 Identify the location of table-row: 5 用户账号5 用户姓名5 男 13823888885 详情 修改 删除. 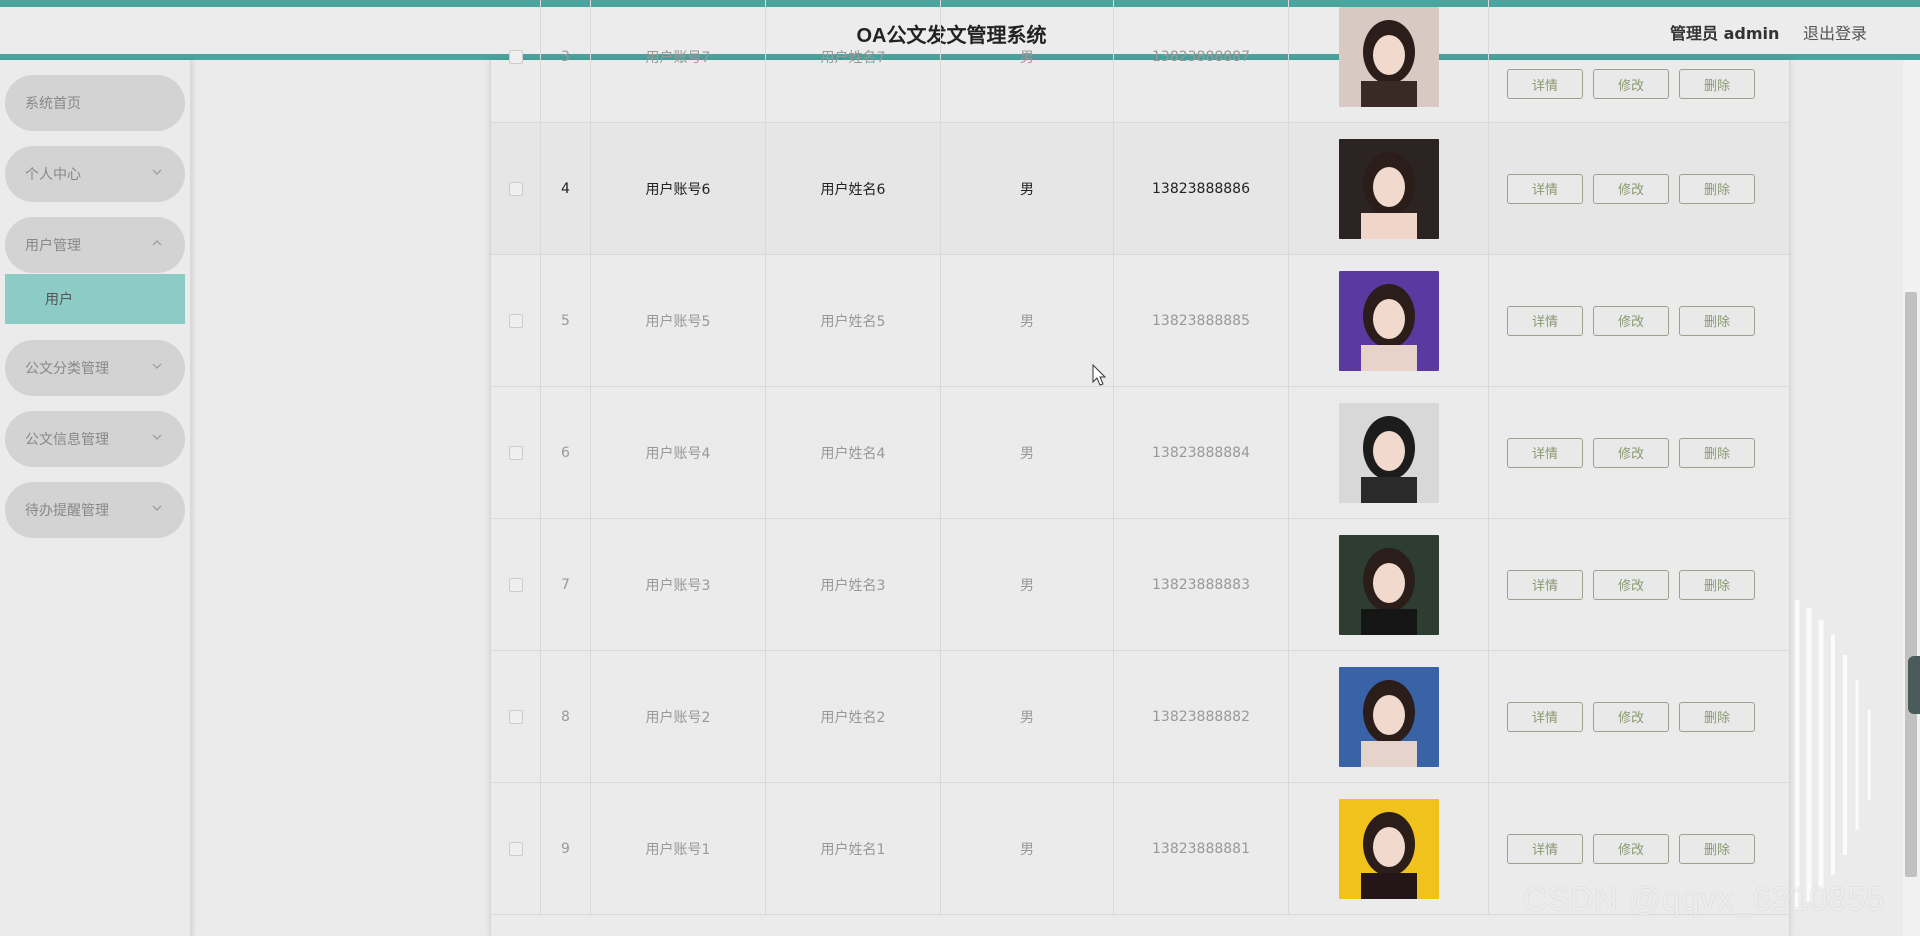
(1140, 321).